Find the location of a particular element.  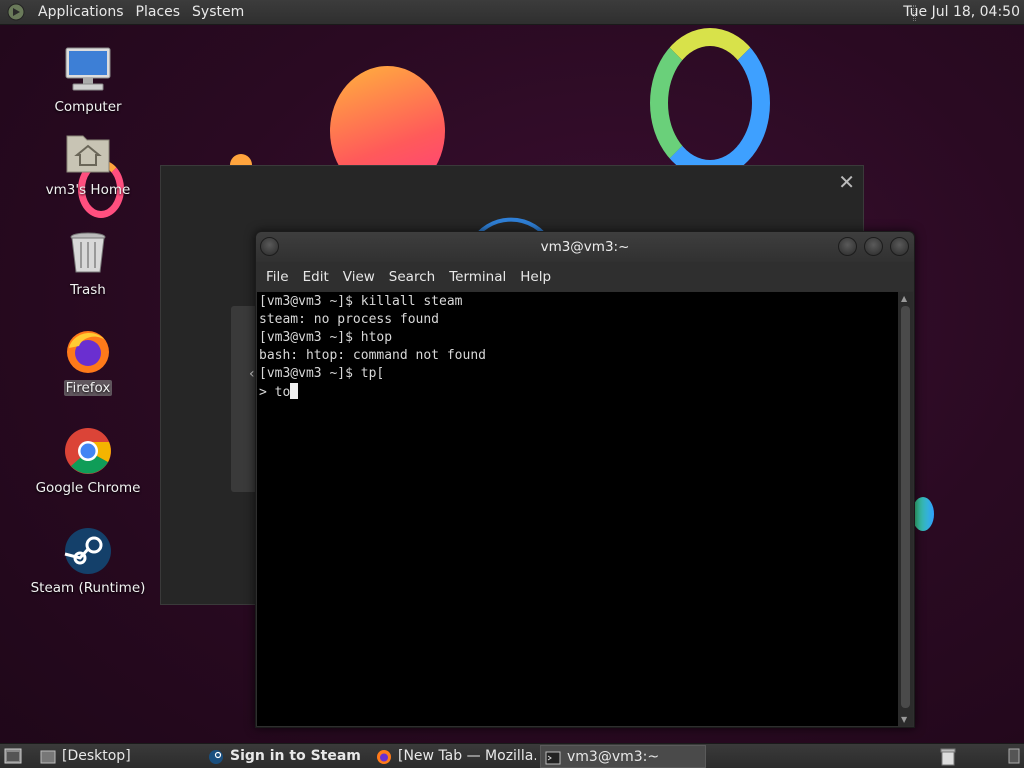

menu-search: Search is located at coordinates (412, 277).